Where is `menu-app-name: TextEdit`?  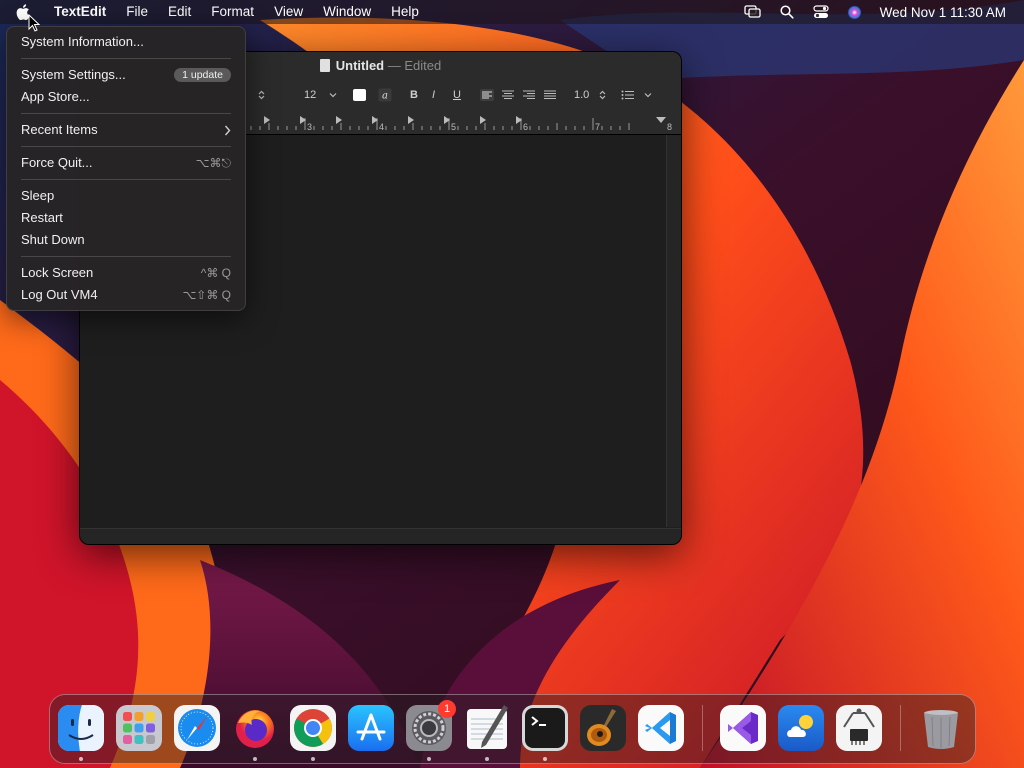
menu-app-name: TextEdit is located at coordinates (80, 12).